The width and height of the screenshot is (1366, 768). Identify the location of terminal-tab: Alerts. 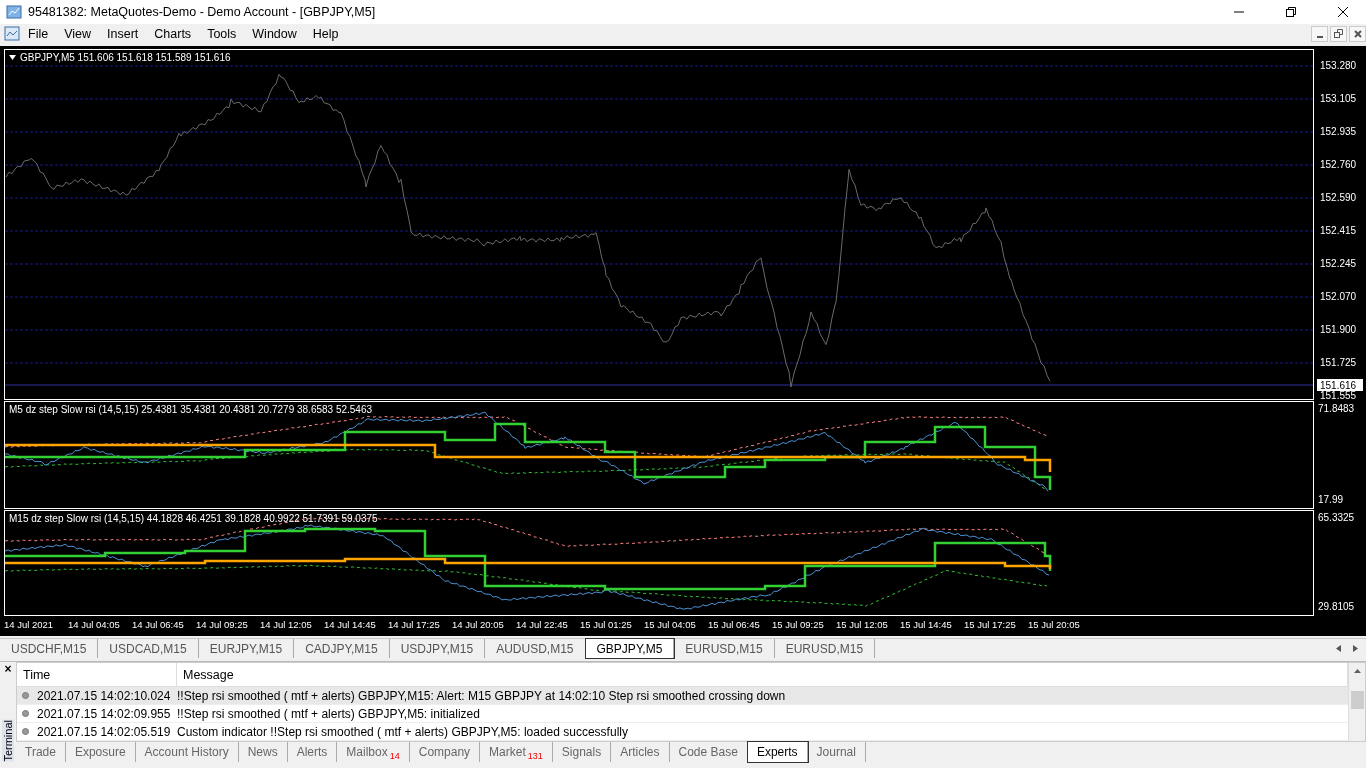
(312, 752).